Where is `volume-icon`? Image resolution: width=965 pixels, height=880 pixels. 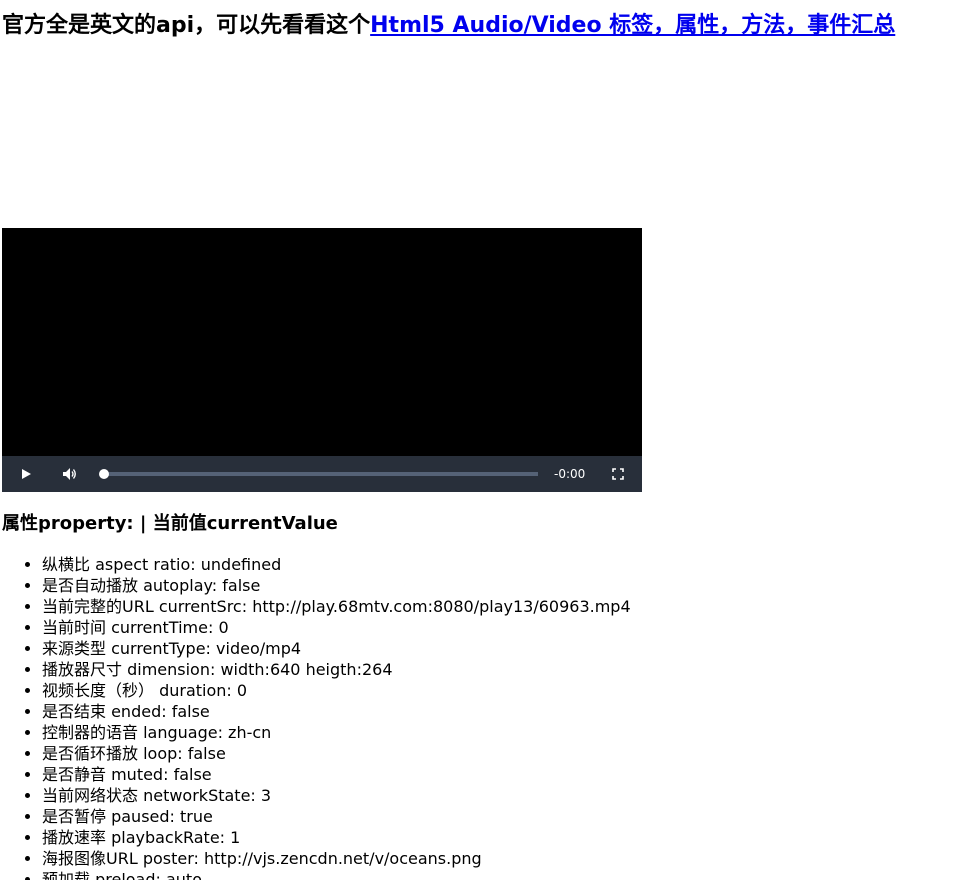
volume-icon is located at coordinates (69, 474).